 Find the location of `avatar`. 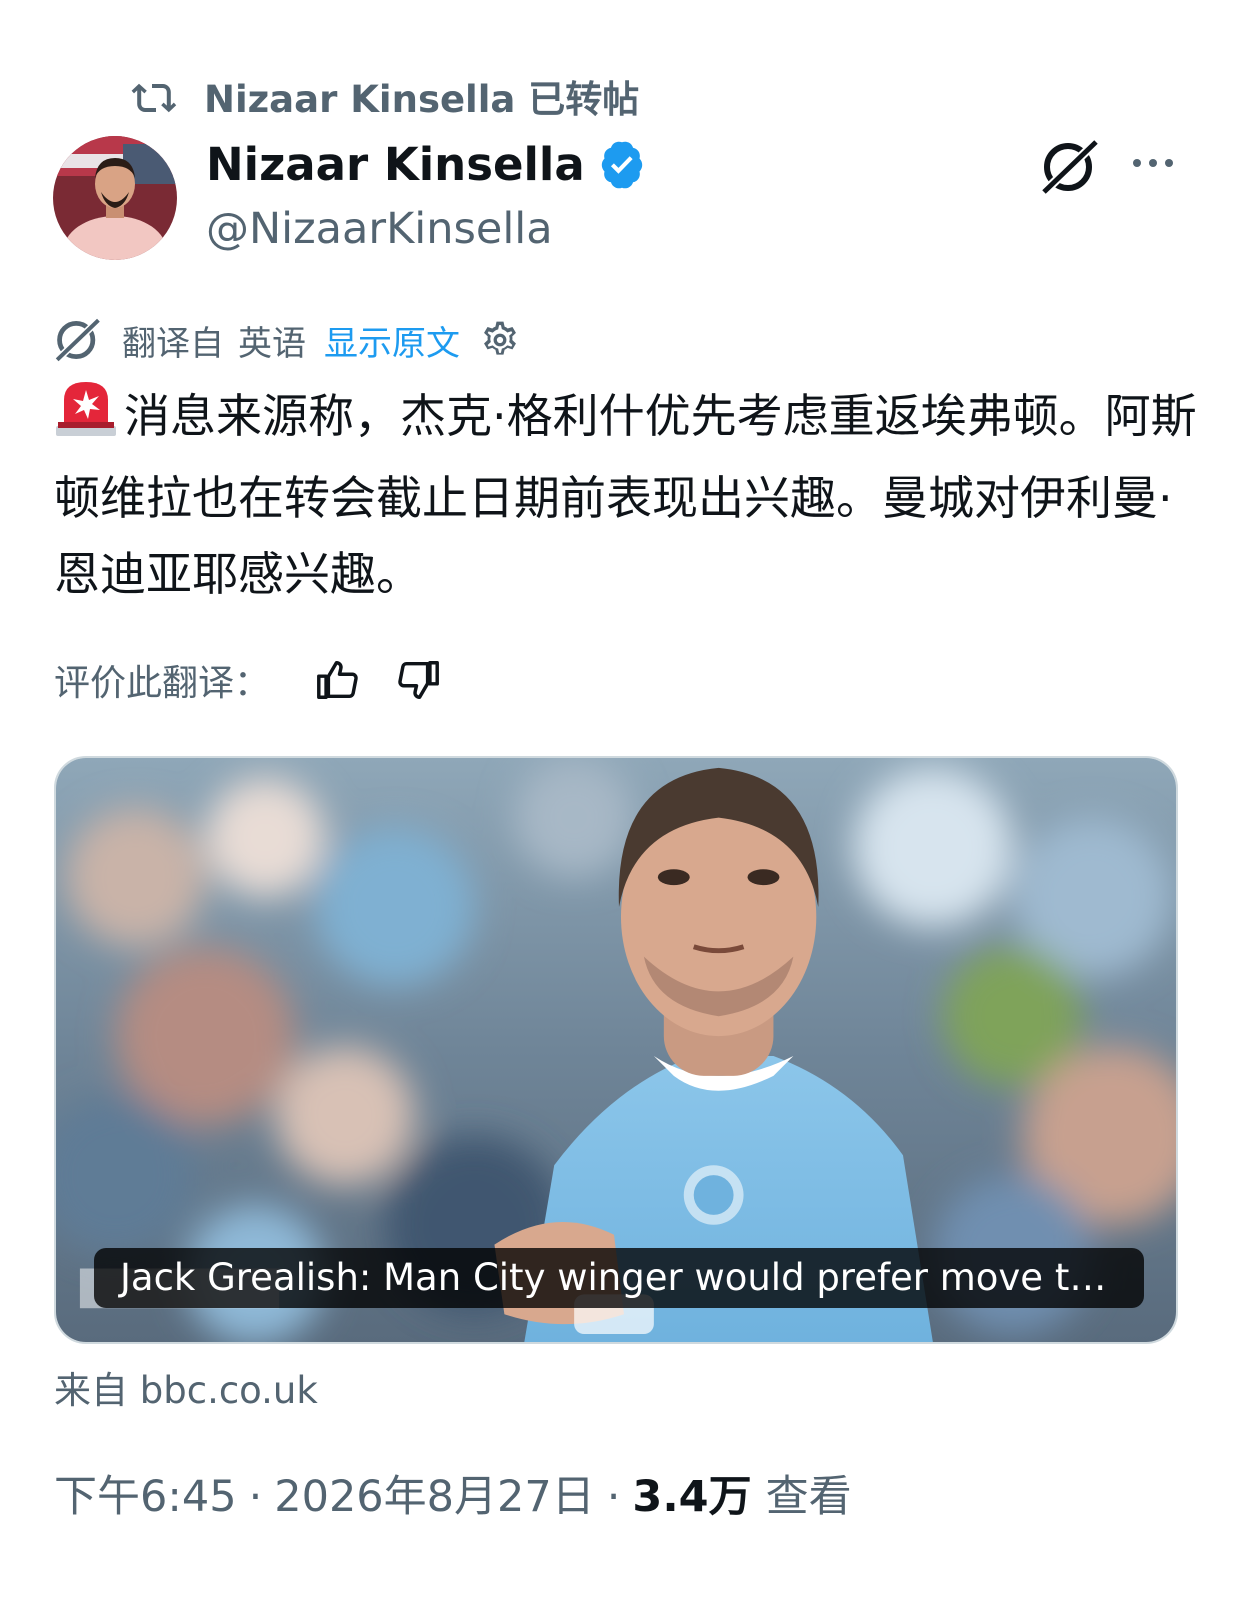

avatar is located at coordinates (115, 198).